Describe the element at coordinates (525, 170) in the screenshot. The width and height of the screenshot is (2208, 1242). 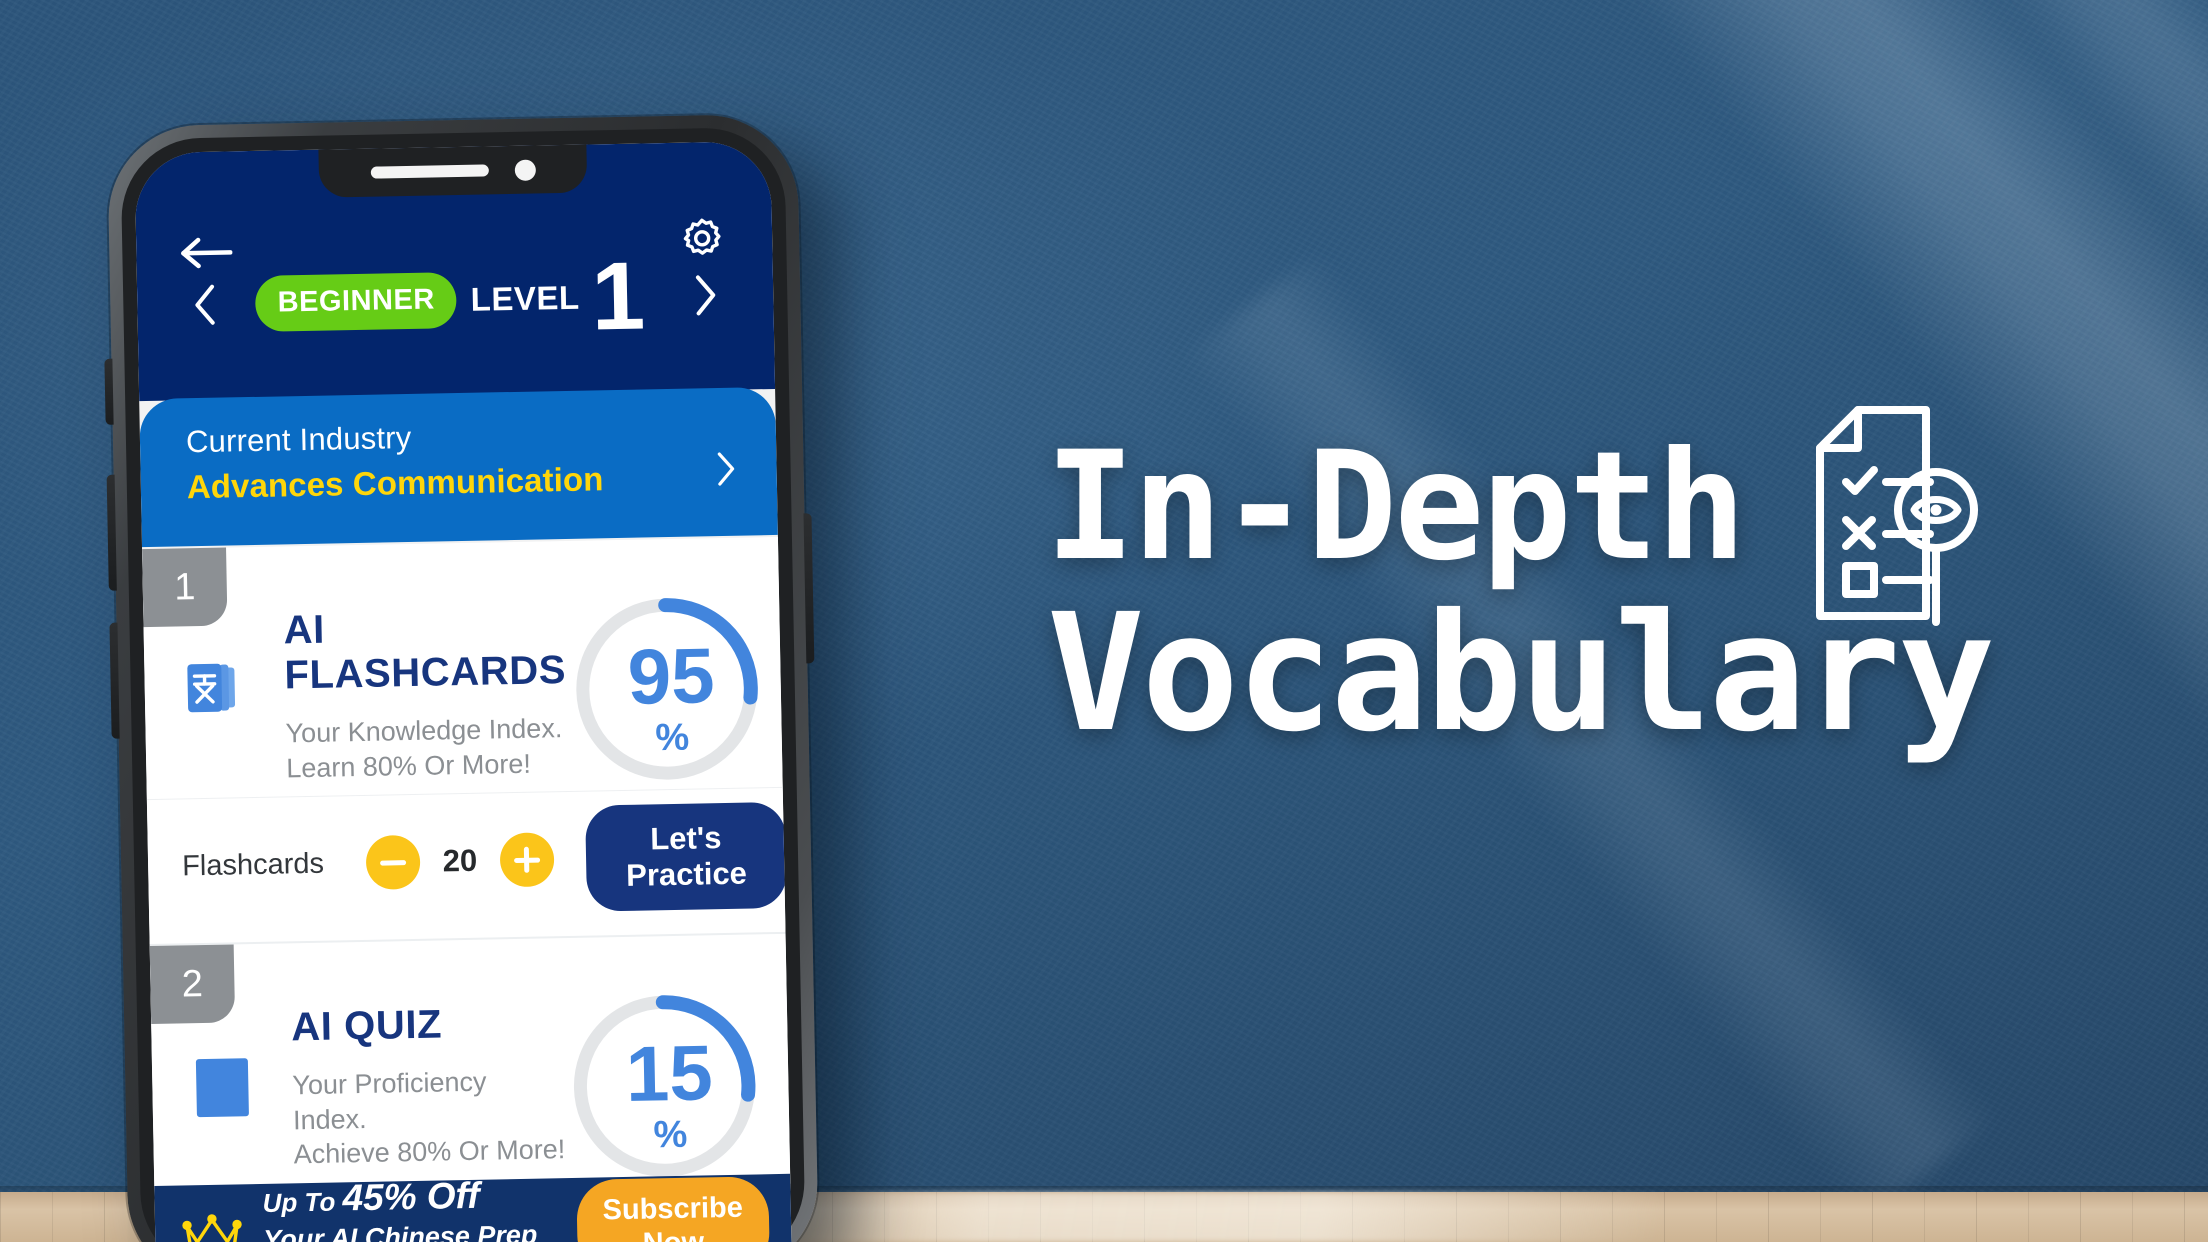
I see `front-camera` at that location.